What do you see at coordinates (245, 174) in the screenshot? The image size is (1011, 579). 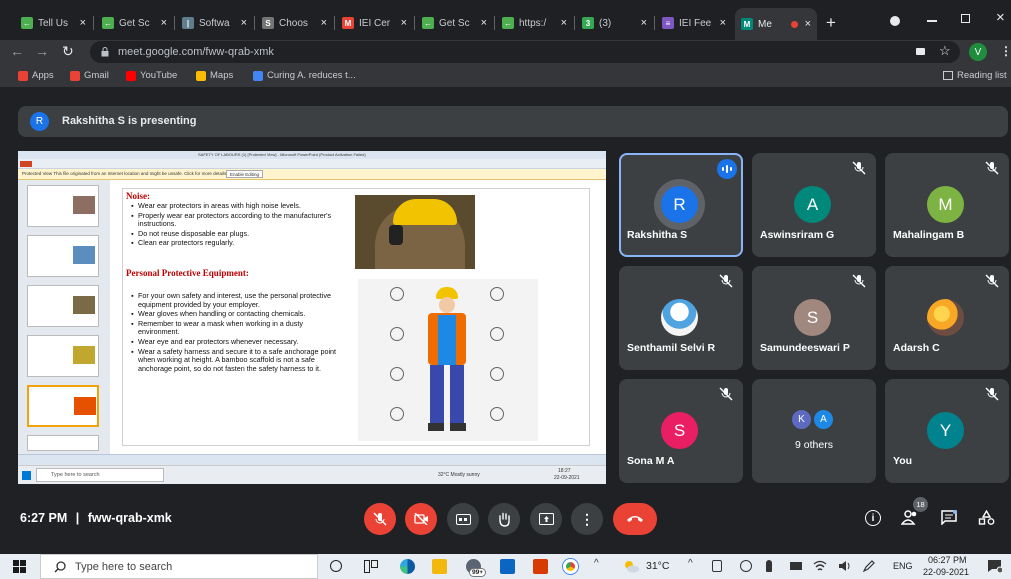 I see `enable-editing-button: Enable Editing` at bounding box center [245, 174].